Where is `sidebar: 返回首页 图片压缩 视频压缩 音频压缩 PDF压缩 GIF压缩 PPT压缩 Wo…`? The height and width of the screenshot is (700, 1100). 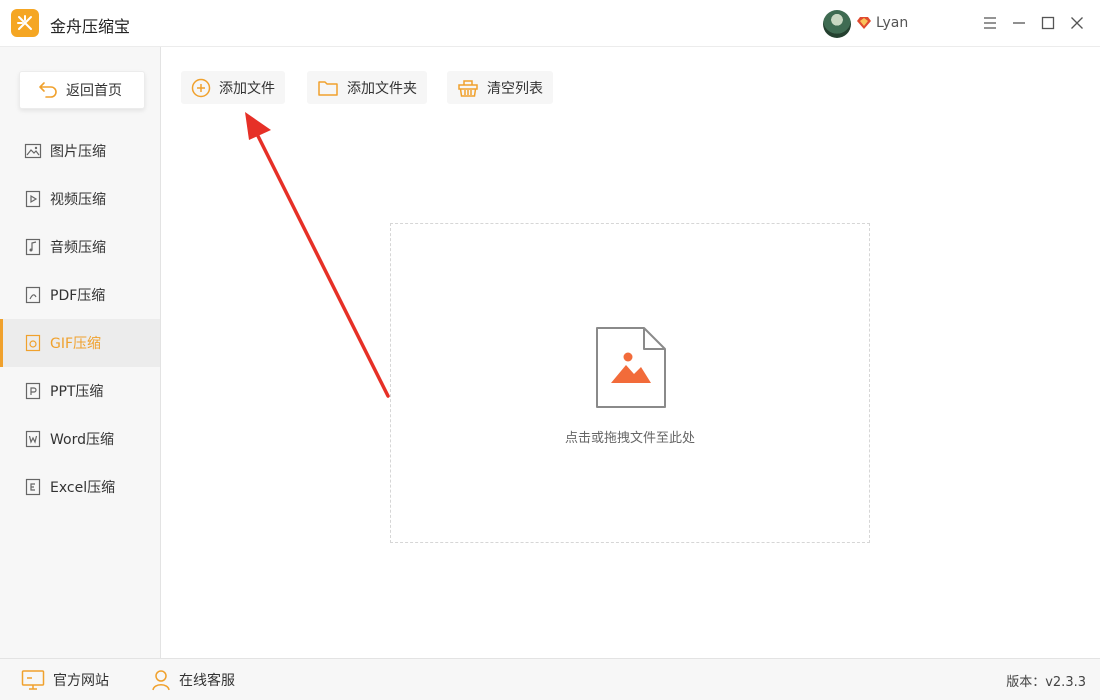 sidebar: 返回首页 图片压缩 视频压缩 音频压缩 PDF压缩 GIF压缩 PPT压缩 Wo… is located at coordinates (80, 352).